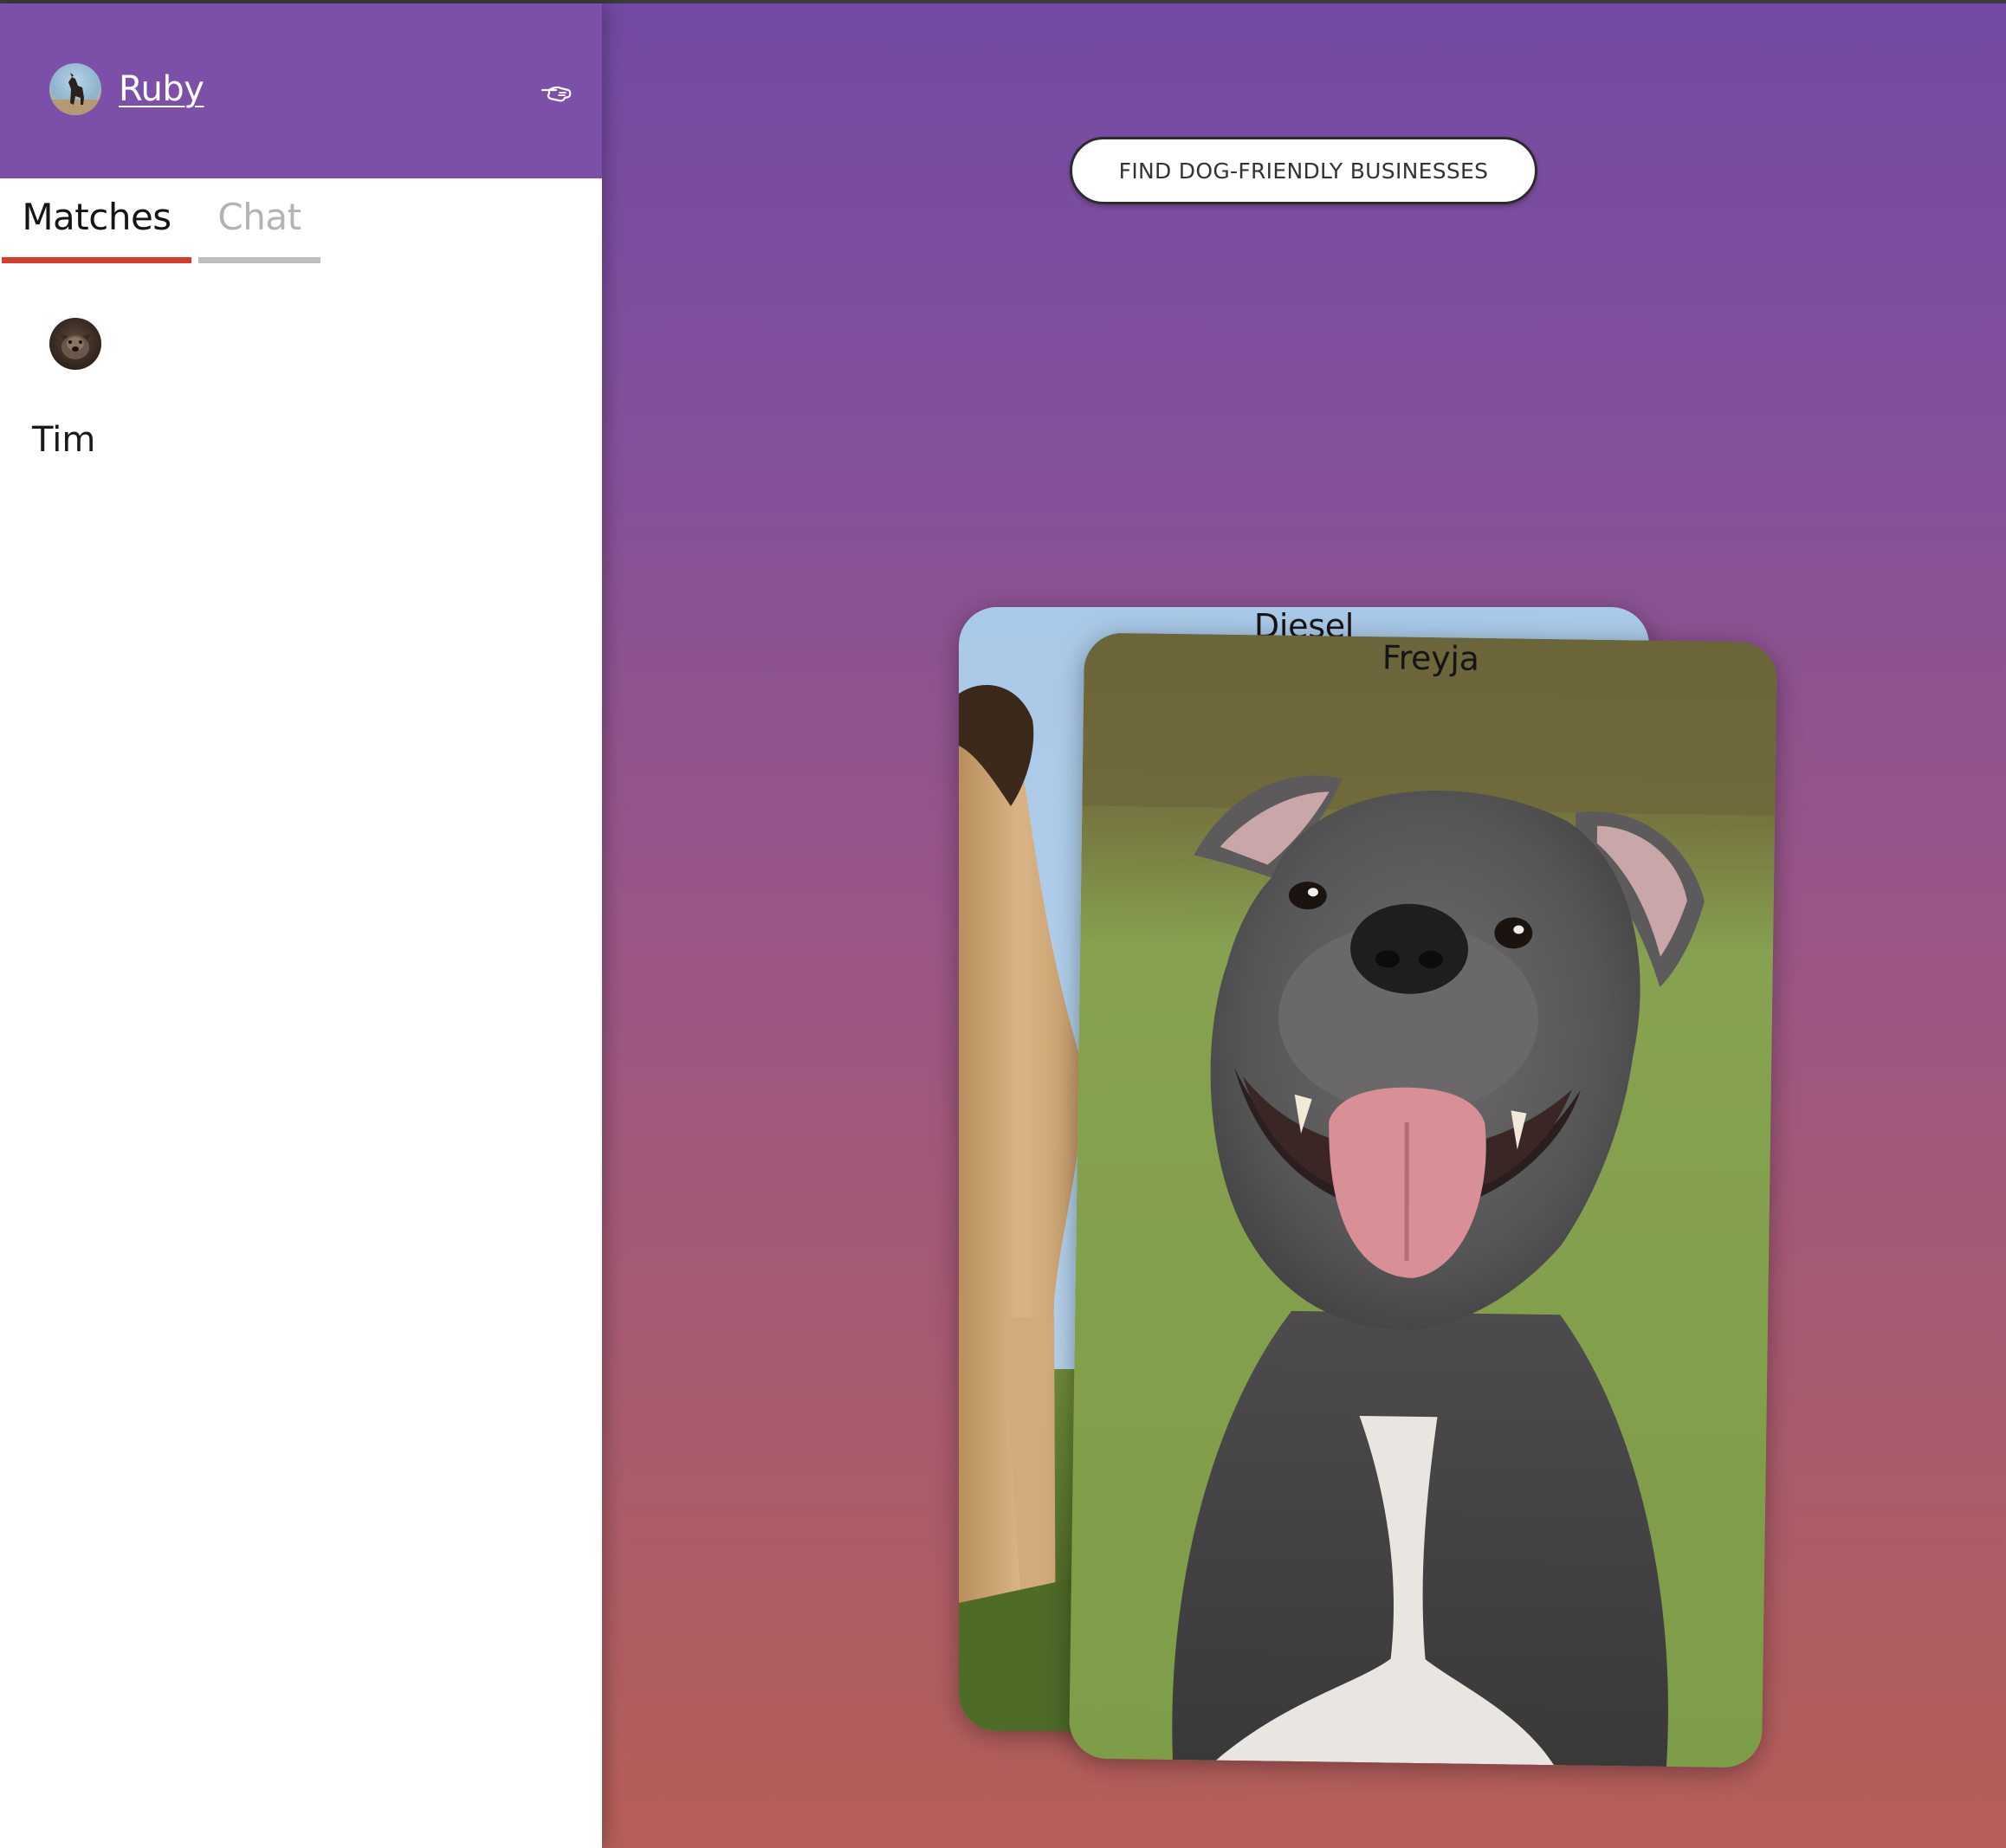 The width and height of the screenshot is (2006, 1848). I want to click on user-avatar, so click(75, 89).